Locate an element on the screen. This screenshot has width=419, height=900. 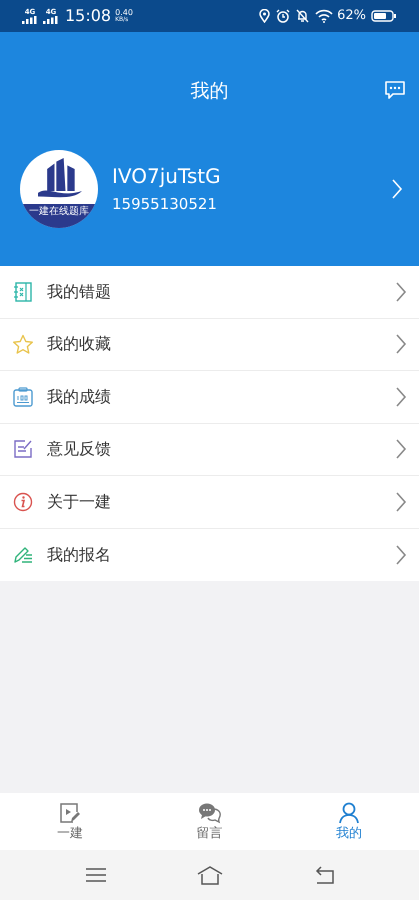
home-icon is located at coordinates (210, 875).